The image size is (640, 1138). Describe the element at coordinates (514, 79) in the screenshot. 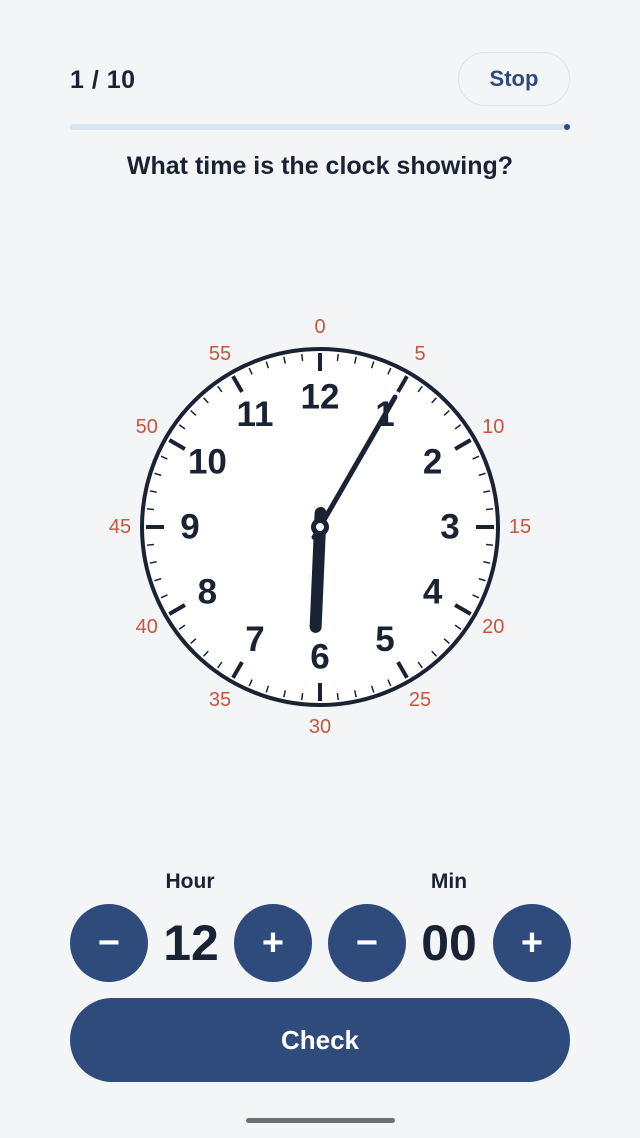

I see `stop-button: Stop` at that location.